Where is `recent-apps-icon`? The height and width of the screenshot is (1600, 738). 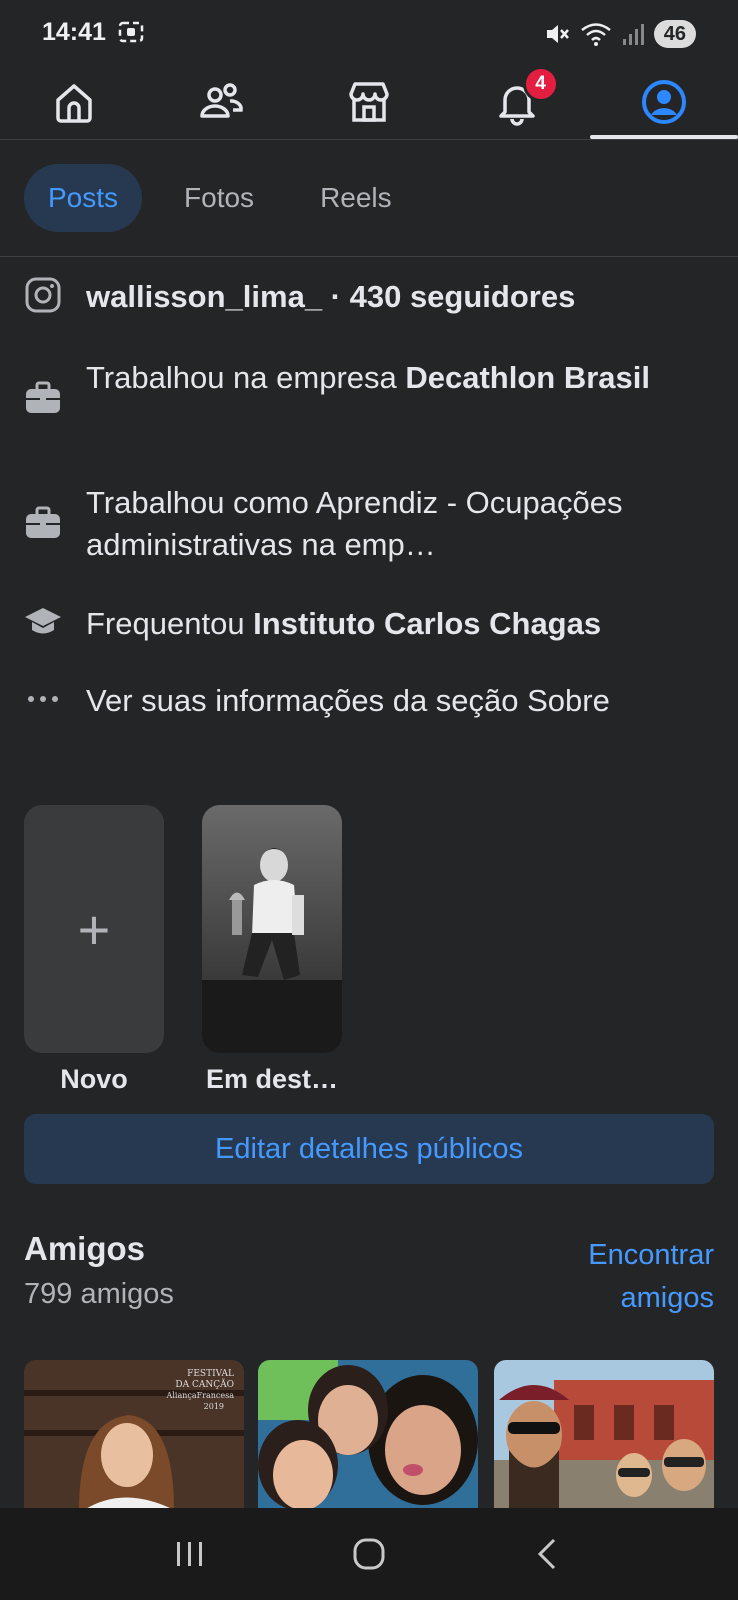
recent-apps-icon is located at coordinates (190, 1554).